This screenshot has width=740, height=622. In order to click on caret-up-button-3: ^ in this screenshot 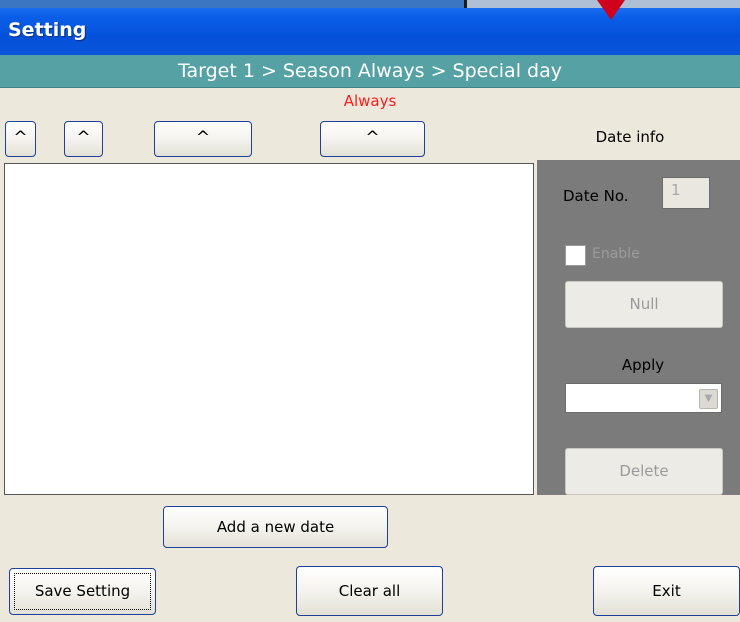, I will do `click(203, 139)`.